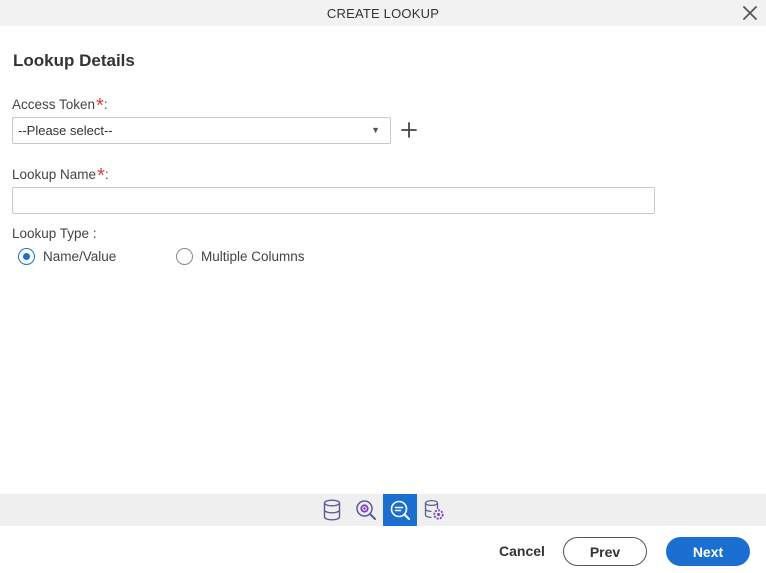 This screenshot has height=573, width=766. Describe the element at coordinates (605, 551) in the screenshot. I see `prev-button: Prev` at that location.